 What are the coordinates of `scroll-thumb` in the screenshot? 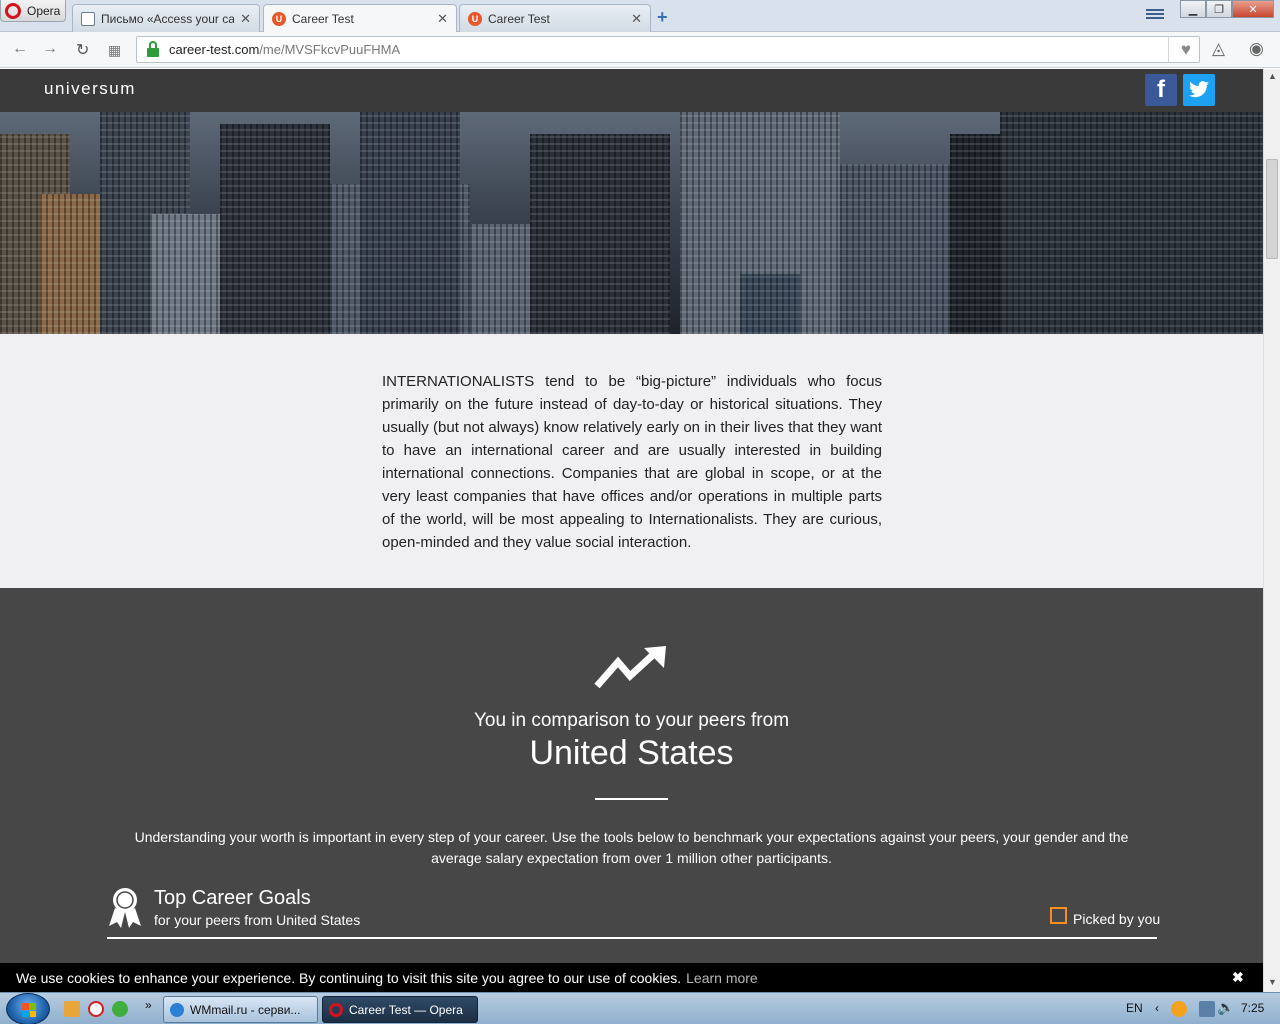 It's located at (1272, 209).